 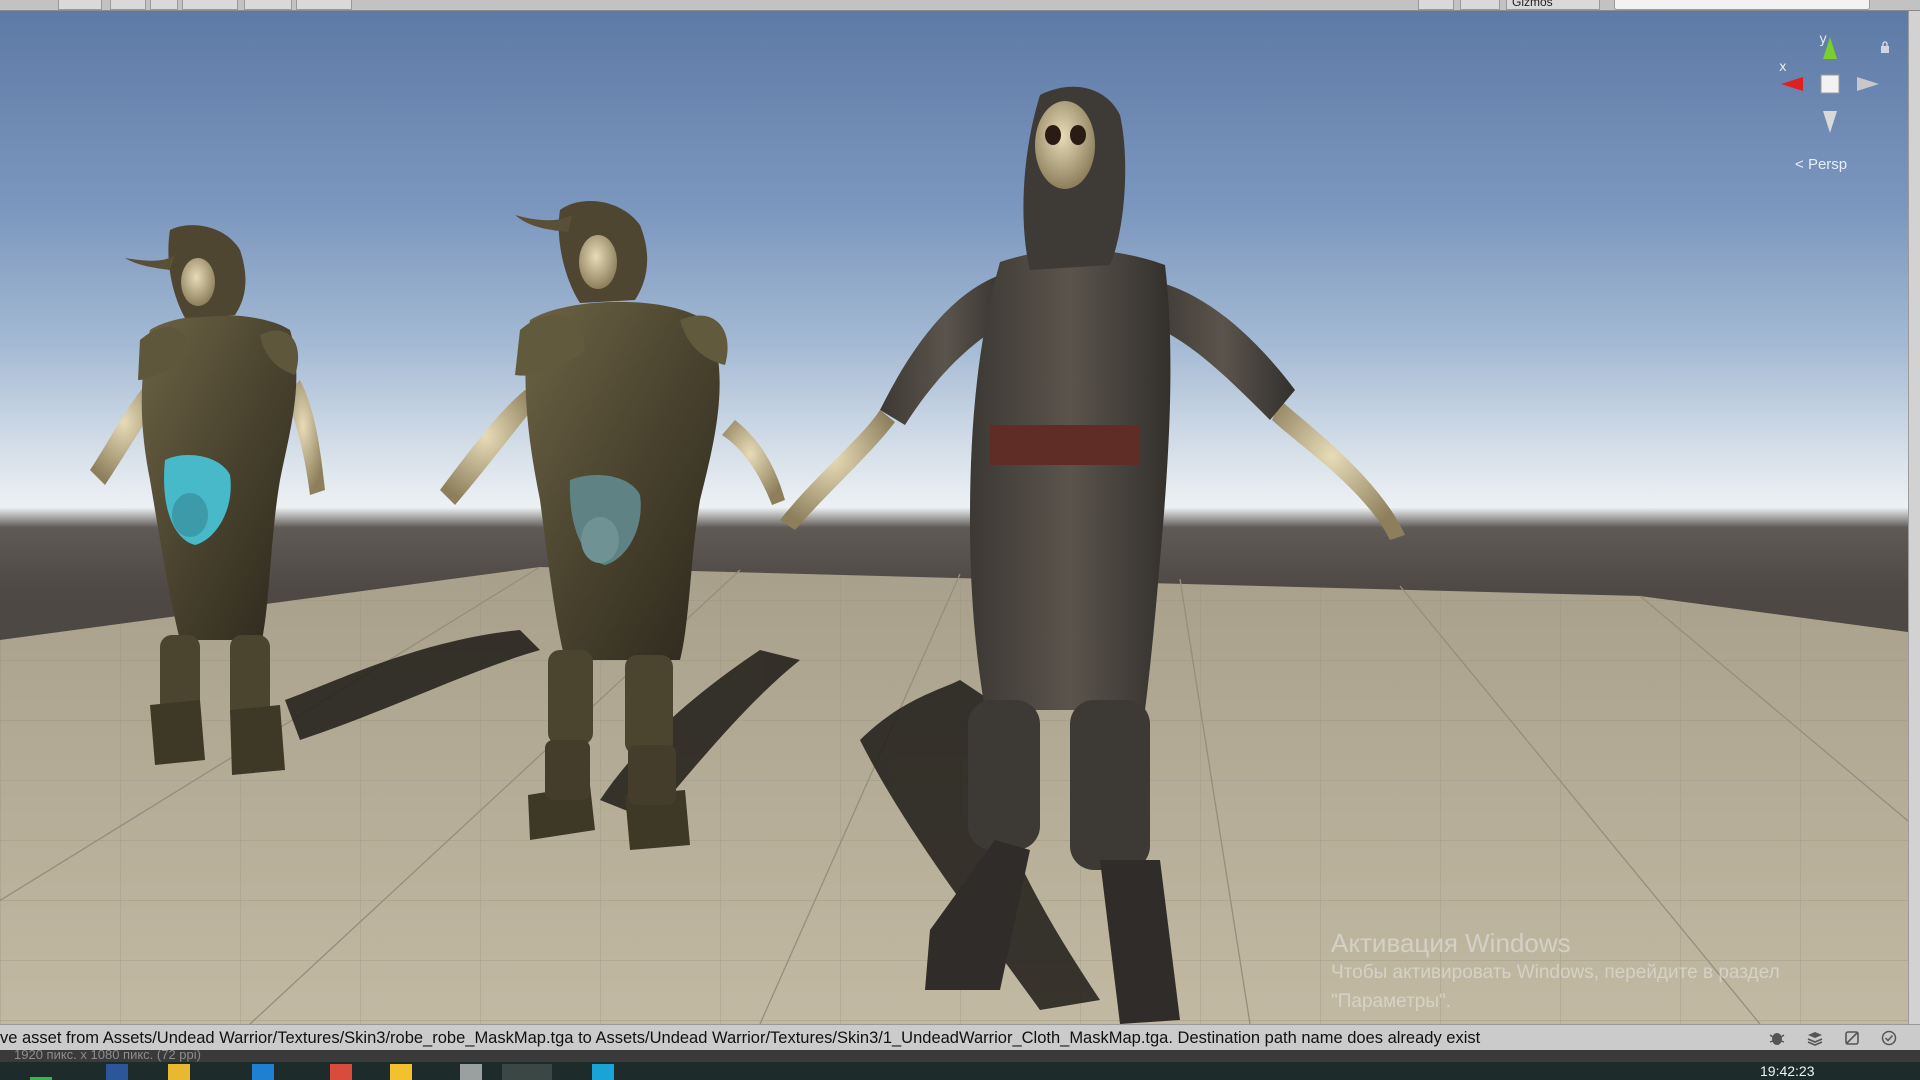 I want to click on y-axis-label: y, so click(x=1823, y=39).